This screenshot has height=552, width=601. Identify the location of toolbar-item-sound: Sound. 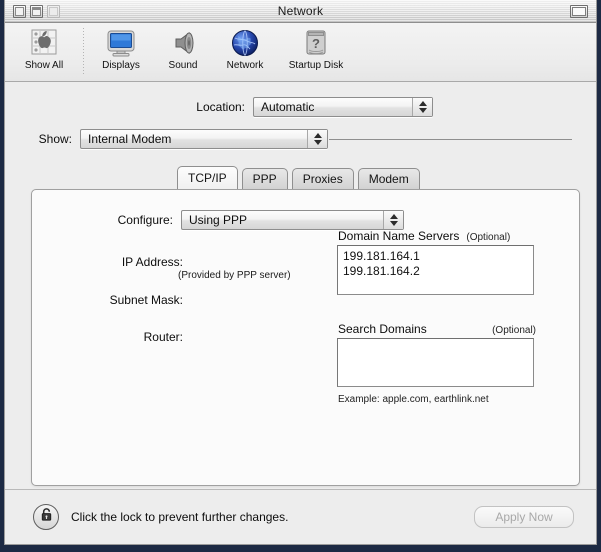
(183, 48).